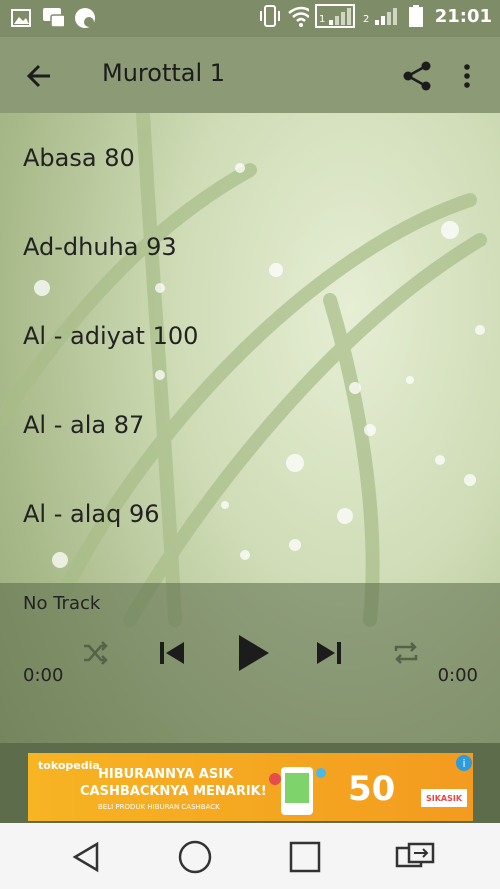  What do you see at coordinates (270, 16) in the screenshot?
I see `vibrate-icon` at bounding box center [270, 16].